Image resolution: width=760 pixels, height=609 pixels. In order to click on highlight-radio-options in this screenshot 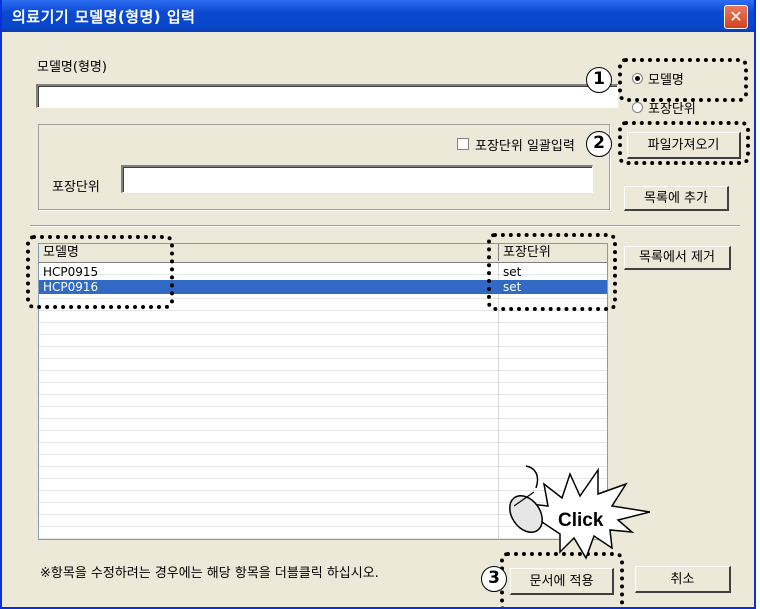, I will do `click(683, 80)`.